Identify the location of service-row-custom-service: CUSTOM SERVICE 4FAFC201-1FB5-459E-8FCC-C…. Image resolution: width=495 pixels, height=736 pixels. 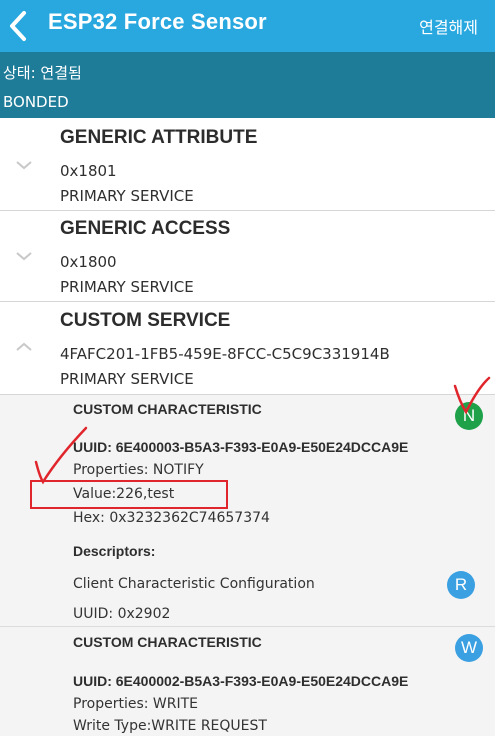
(247, 348).